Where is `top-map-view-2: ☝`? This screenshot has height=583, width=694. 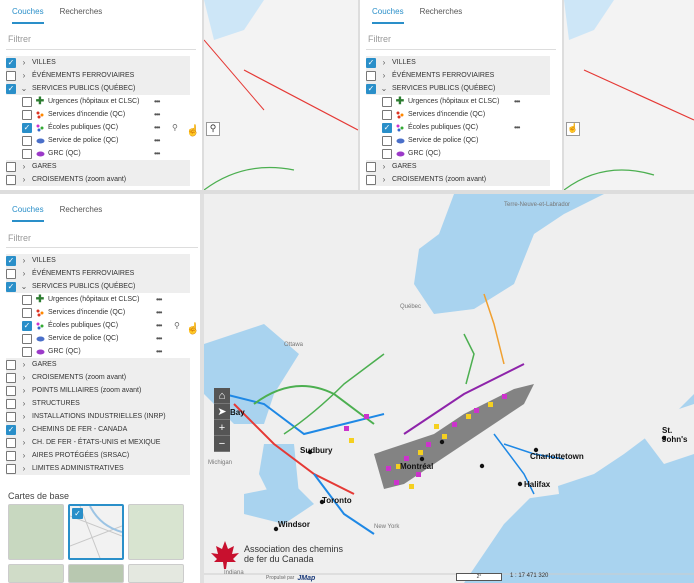 top-map-view-2: ☝ is located at coordinates (629, 95).